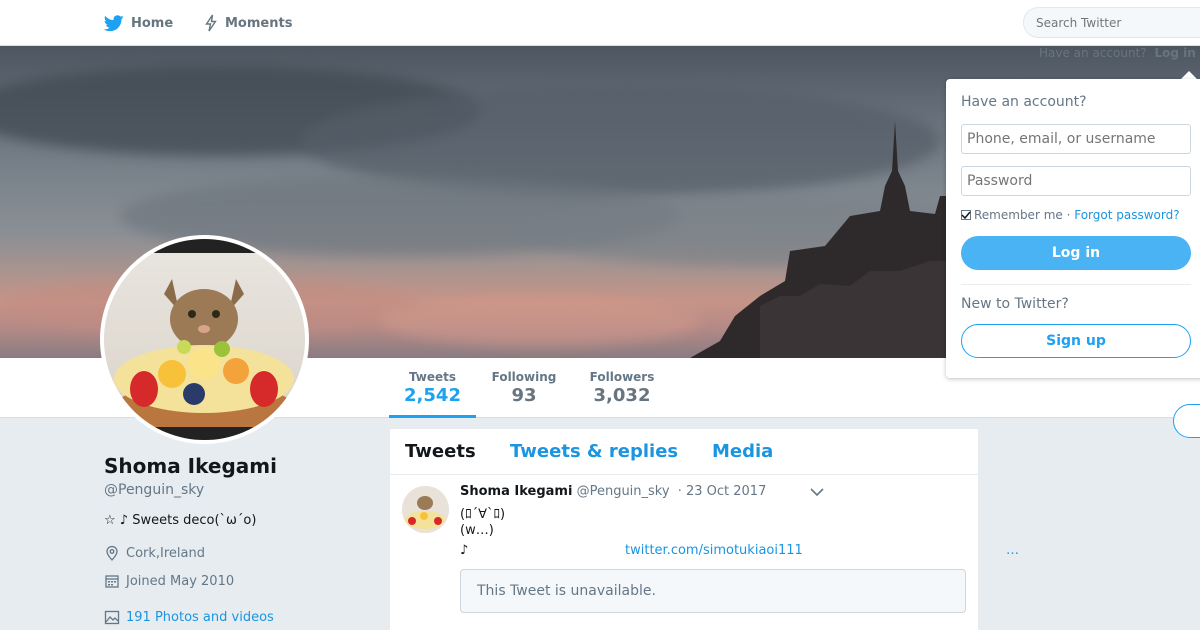 The width and height of the screenshot is (1200, 630). I want to click on avatar-image, so click(204, 339).